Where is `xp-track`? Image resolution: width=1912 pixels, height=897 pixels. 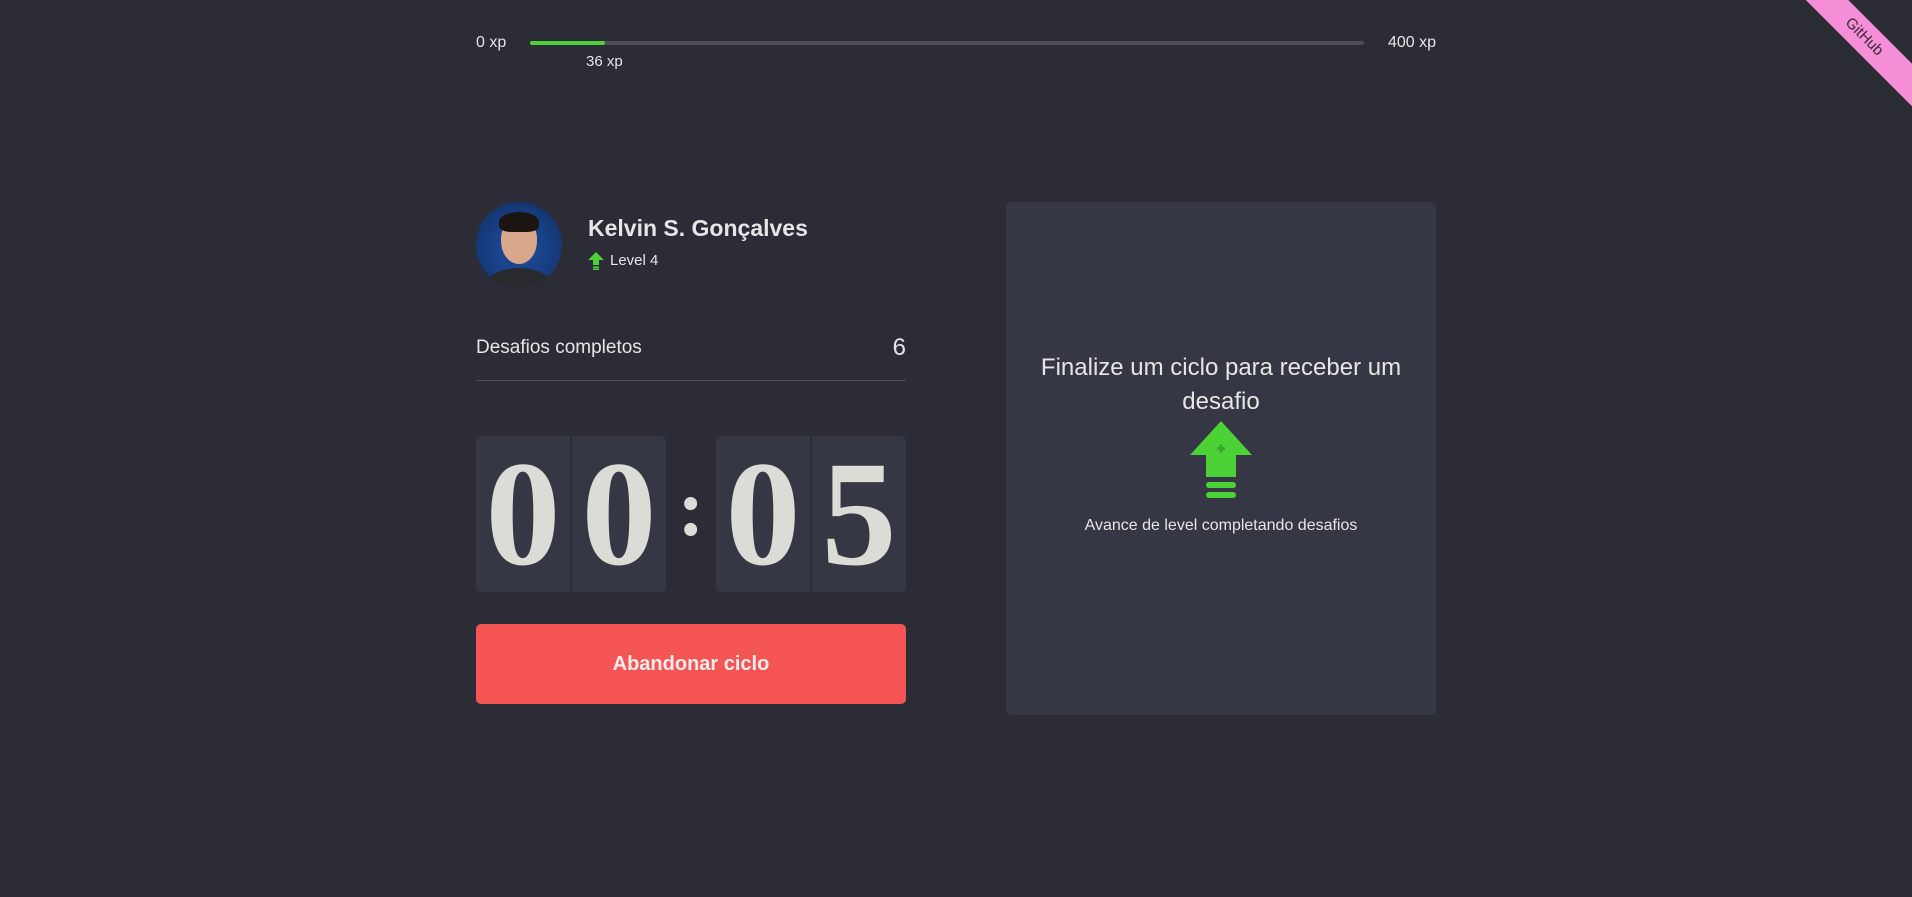 xp-track is located at coordinates (947, 43).